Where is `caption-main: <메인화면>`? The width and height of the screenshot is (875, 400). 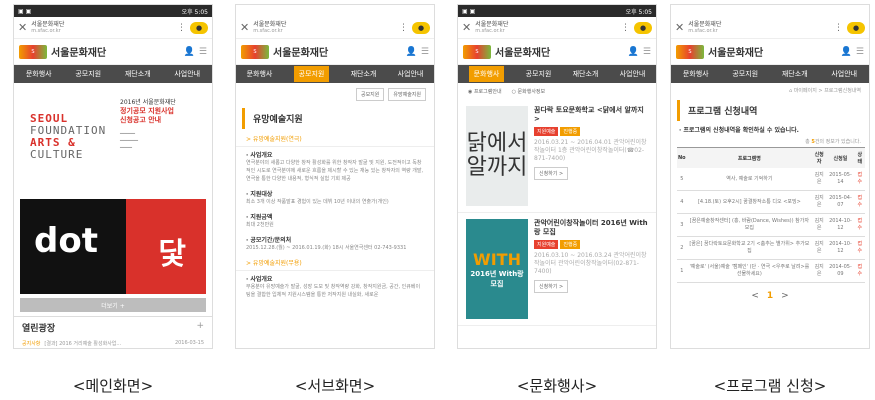 caption-main: <메인화면> is located at coordinates (113, 386).